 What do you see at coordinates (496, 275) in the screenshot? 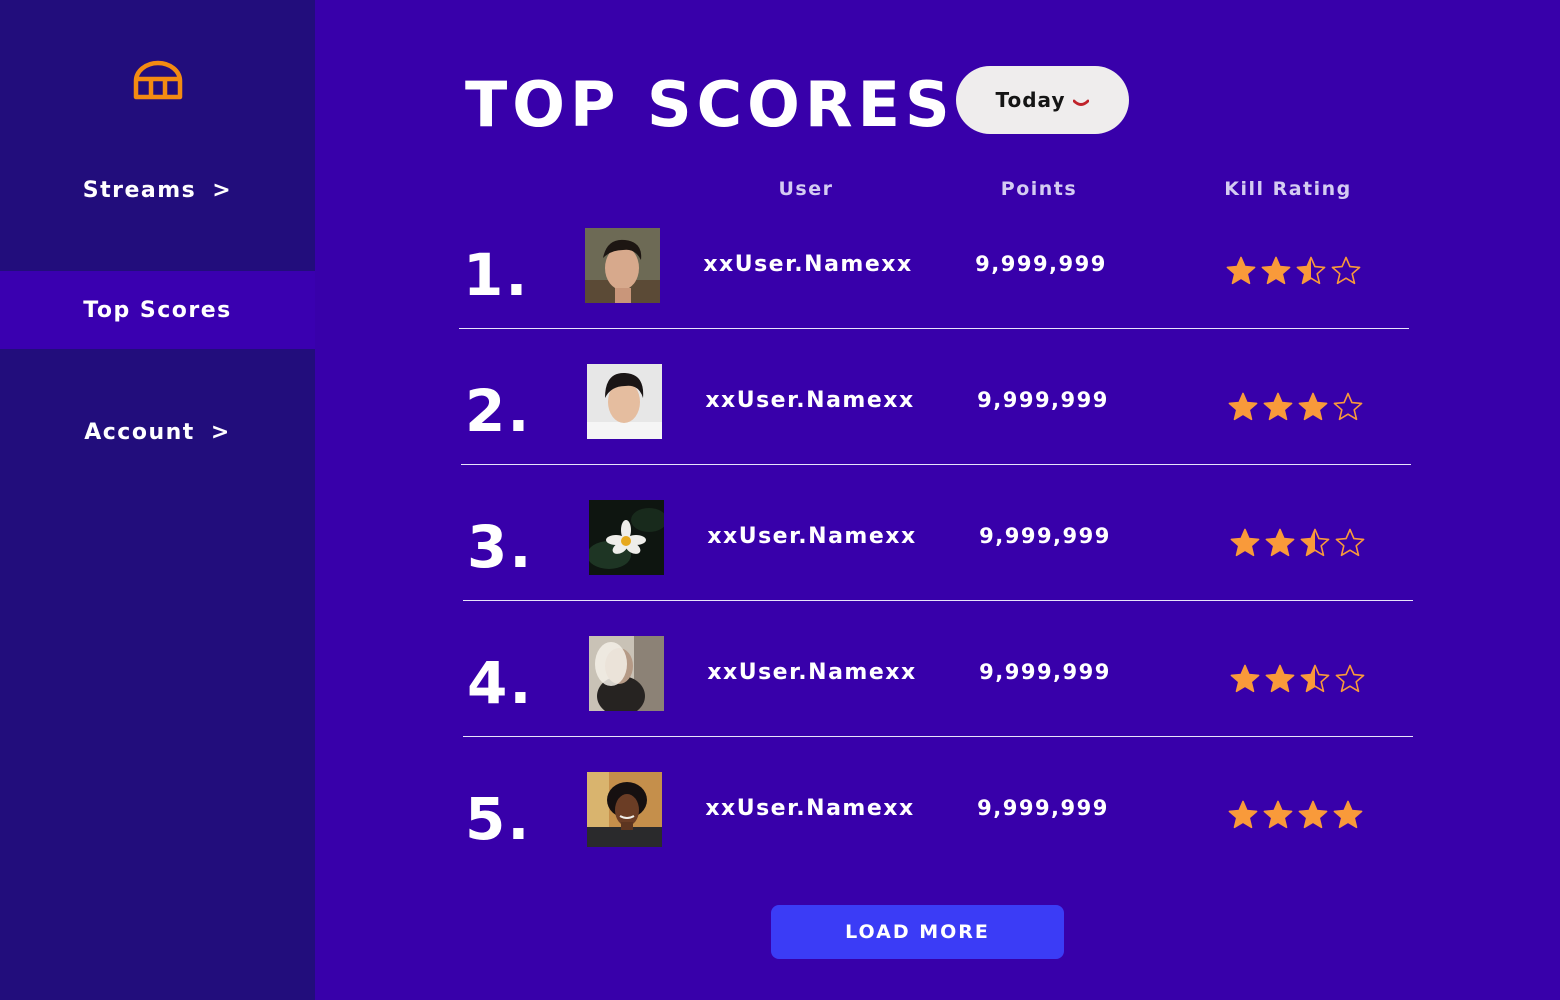
I see `rank-number: 1.` at bounding box center [496, 275].